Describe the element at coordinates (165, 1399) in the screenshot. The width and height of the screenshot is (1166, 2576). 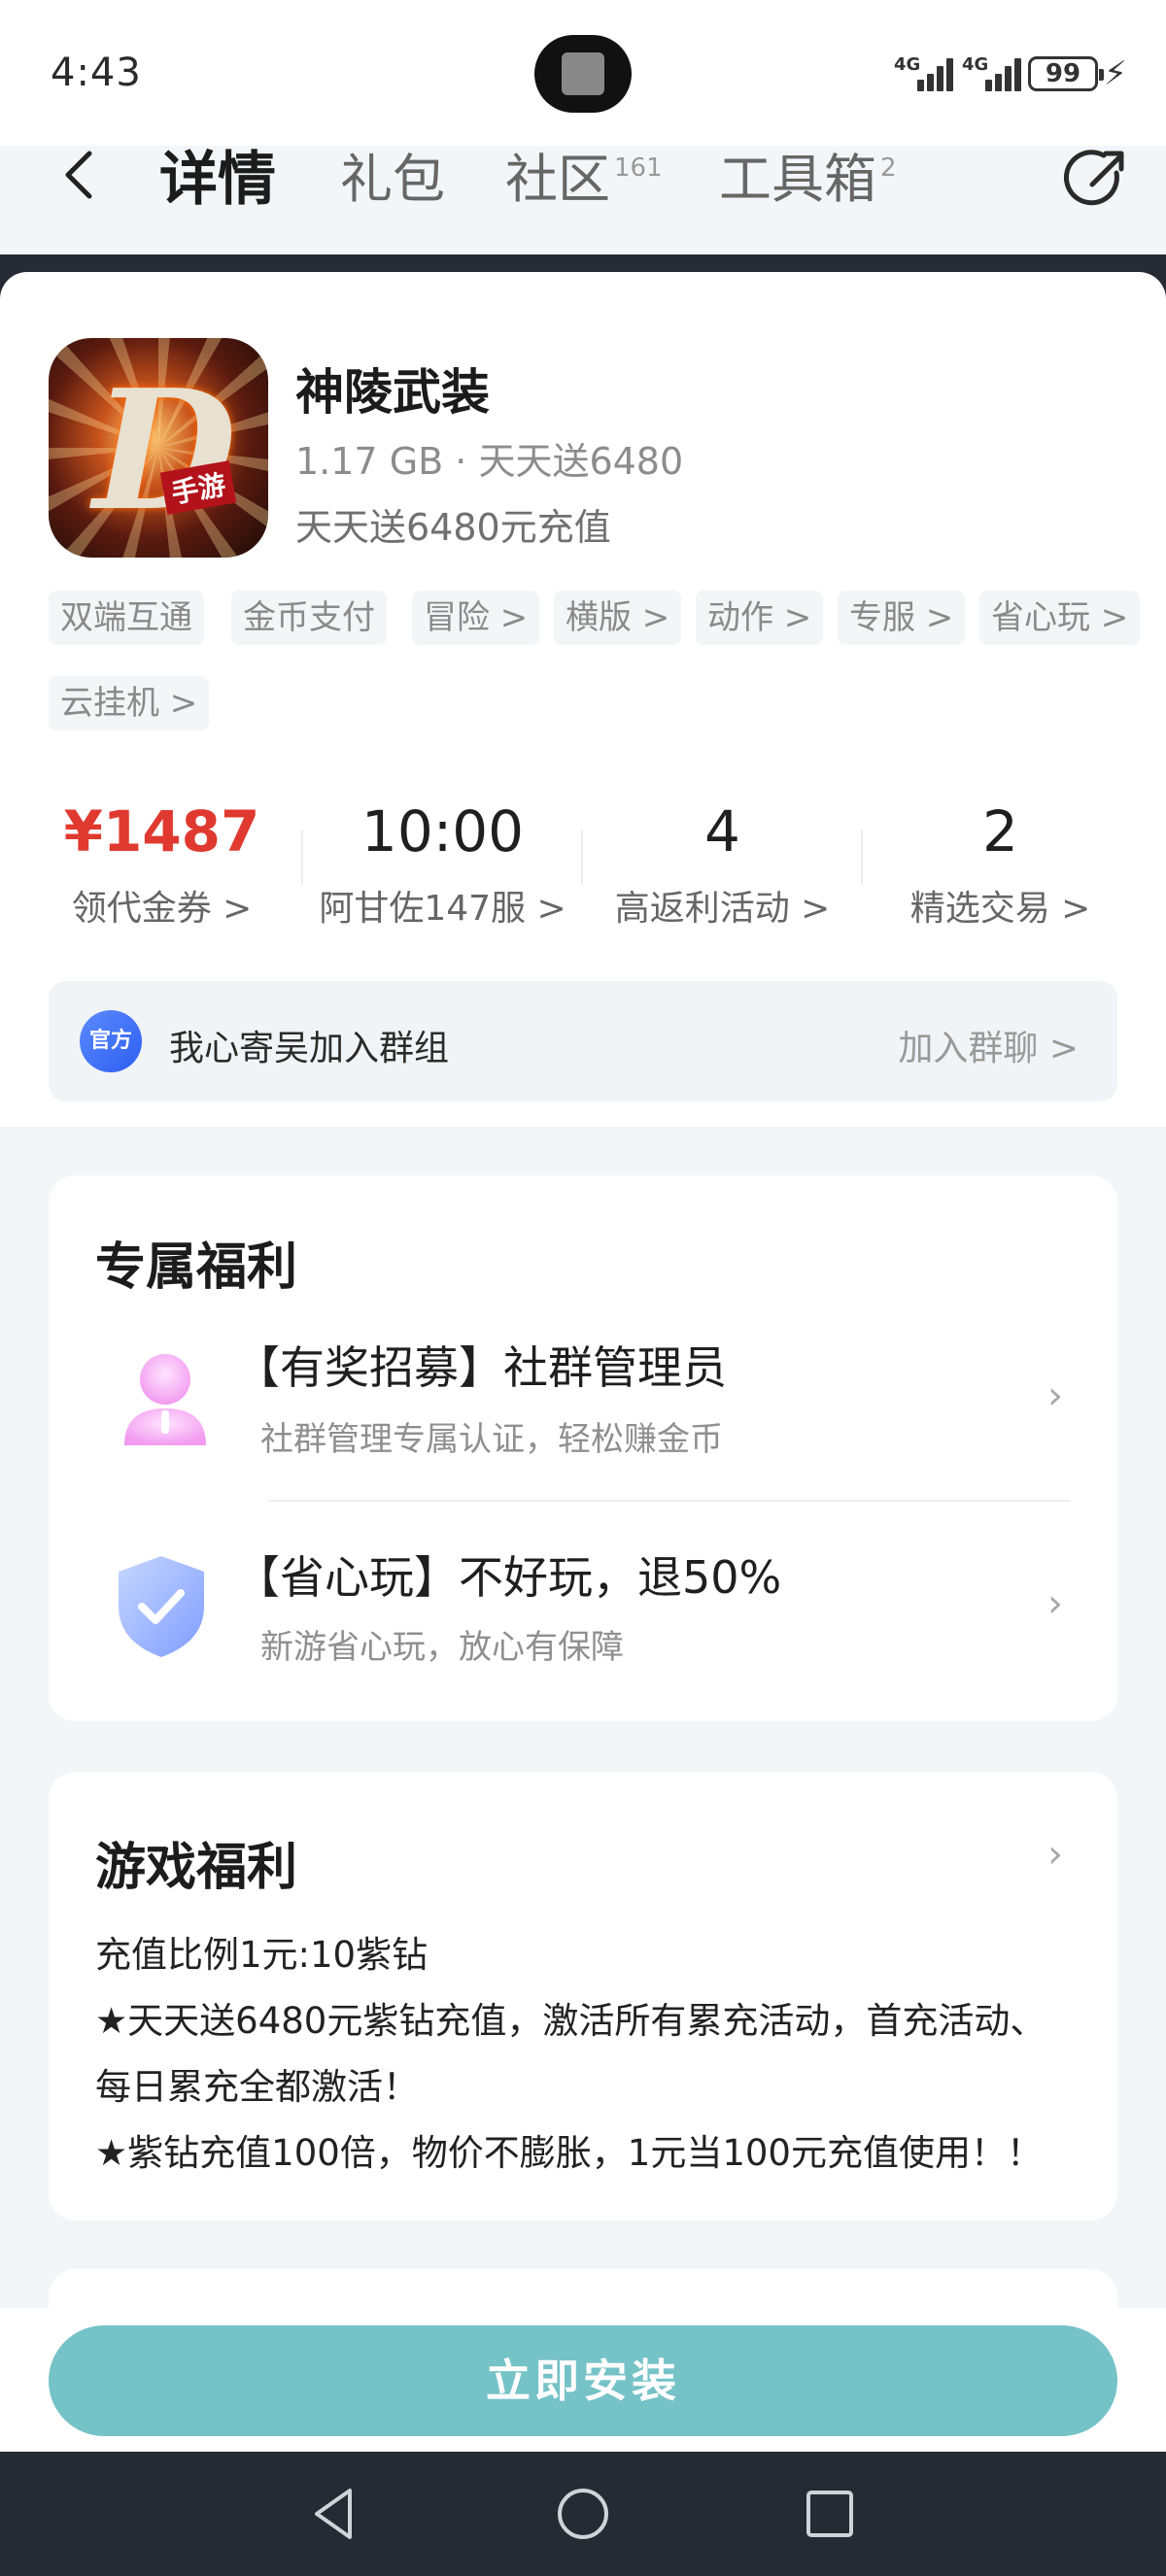
I see `recruit-person-icon` at that location.